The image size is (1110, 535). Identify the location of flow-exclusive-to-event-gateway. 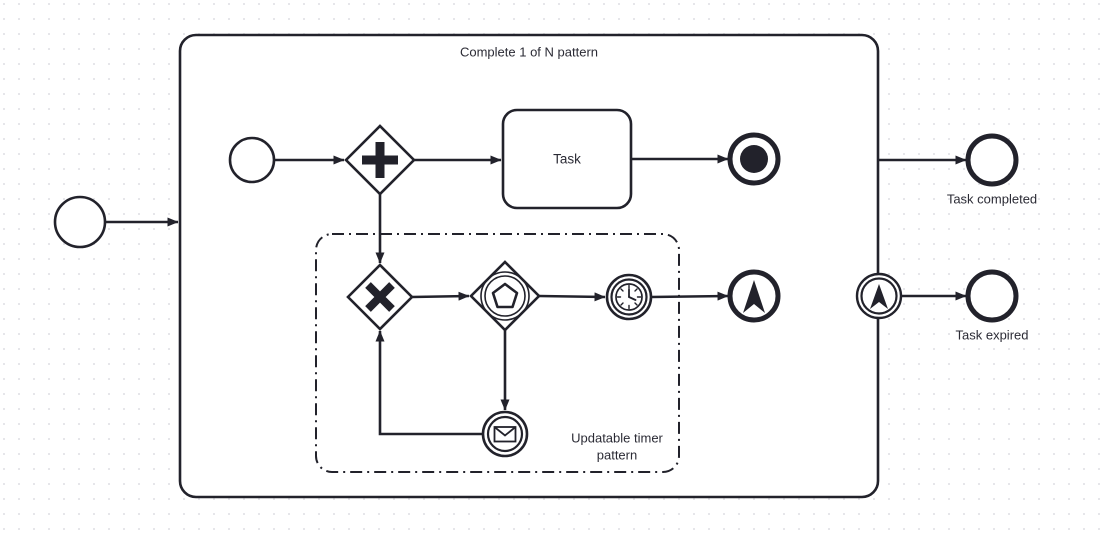
(440, 296).